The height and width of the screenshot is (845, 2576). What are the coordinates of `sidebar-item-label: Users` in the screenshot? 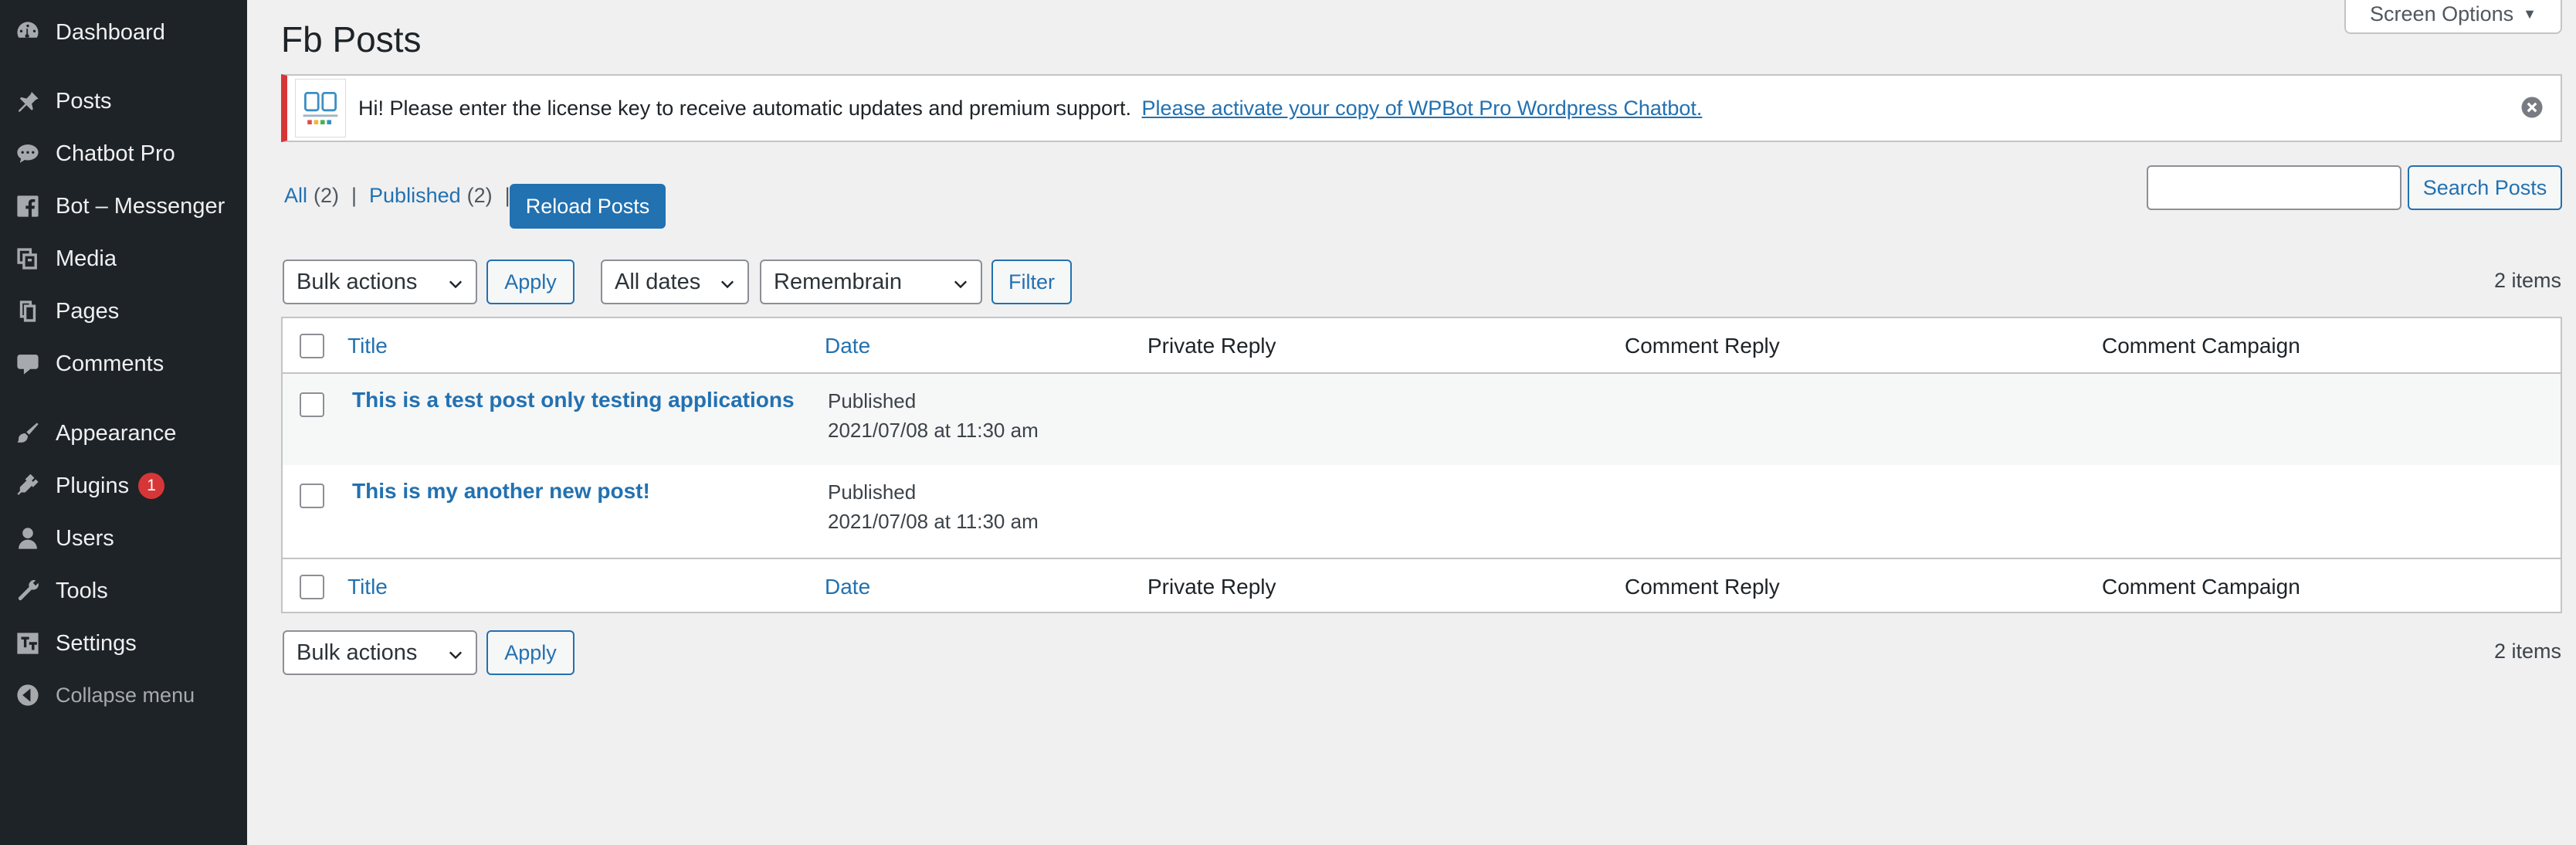 It's located at (85, 538).